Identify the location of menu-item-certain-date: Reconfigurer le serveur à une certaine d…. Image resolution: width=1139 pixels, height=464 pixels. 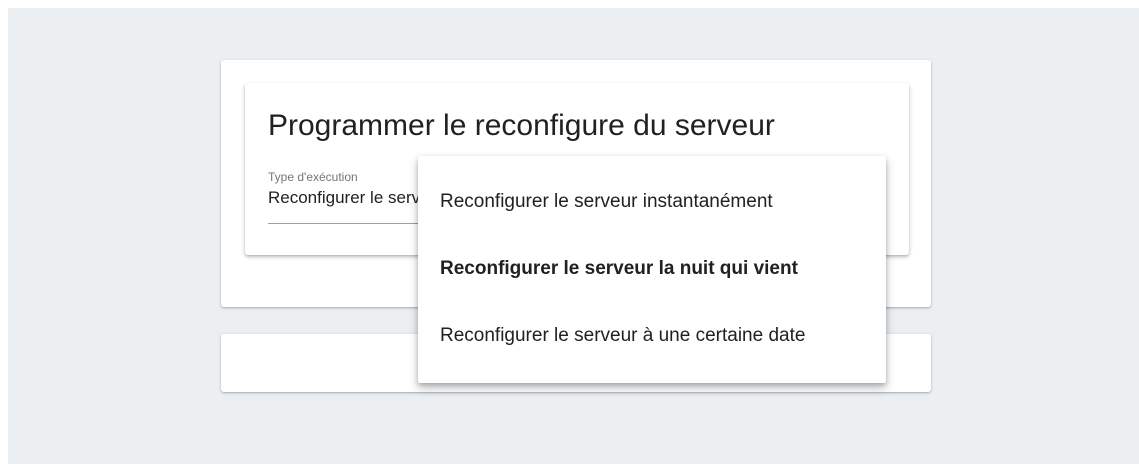
(652, 335).